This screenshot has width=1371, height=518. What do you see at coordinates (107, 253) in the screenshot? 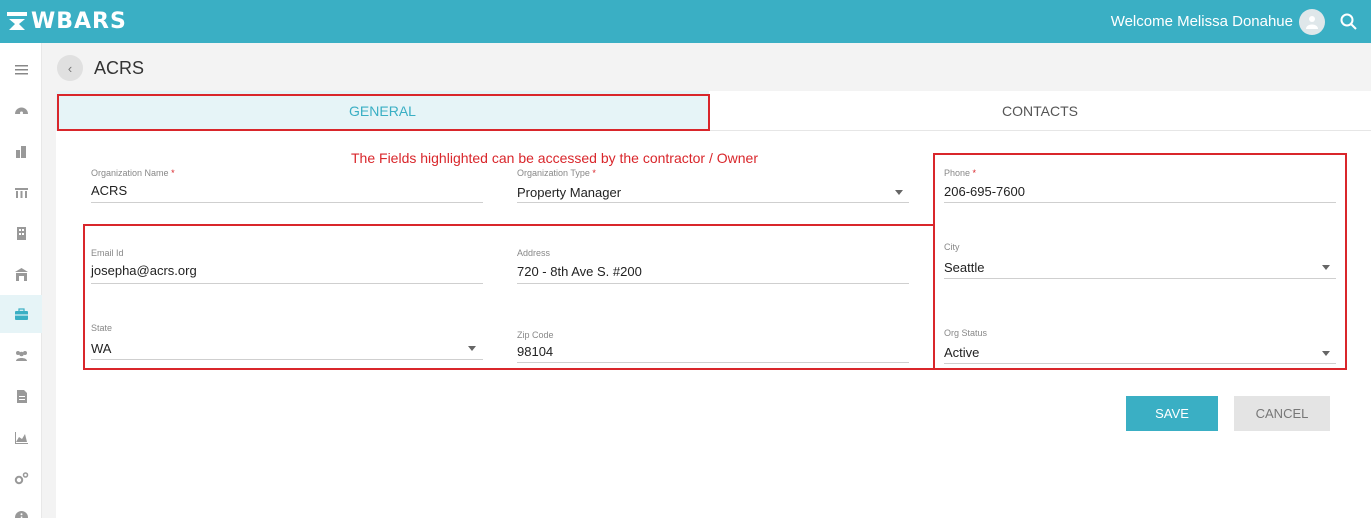
I see `field-label: Email Id` at bounding box center [107, 253].